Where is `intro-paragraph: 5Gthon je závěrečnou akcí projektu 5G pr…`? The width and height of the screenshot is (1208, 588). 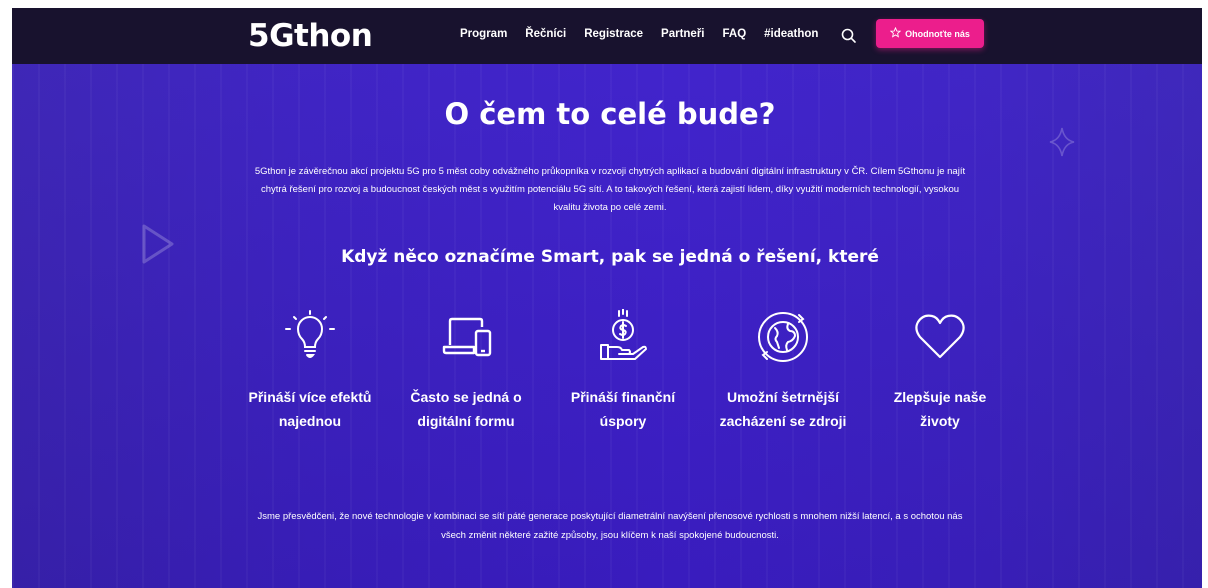
intro-paragraph: 5Gthon je závěrečnou akcí projektu 5G pr… is located at coordinates (610, 189).